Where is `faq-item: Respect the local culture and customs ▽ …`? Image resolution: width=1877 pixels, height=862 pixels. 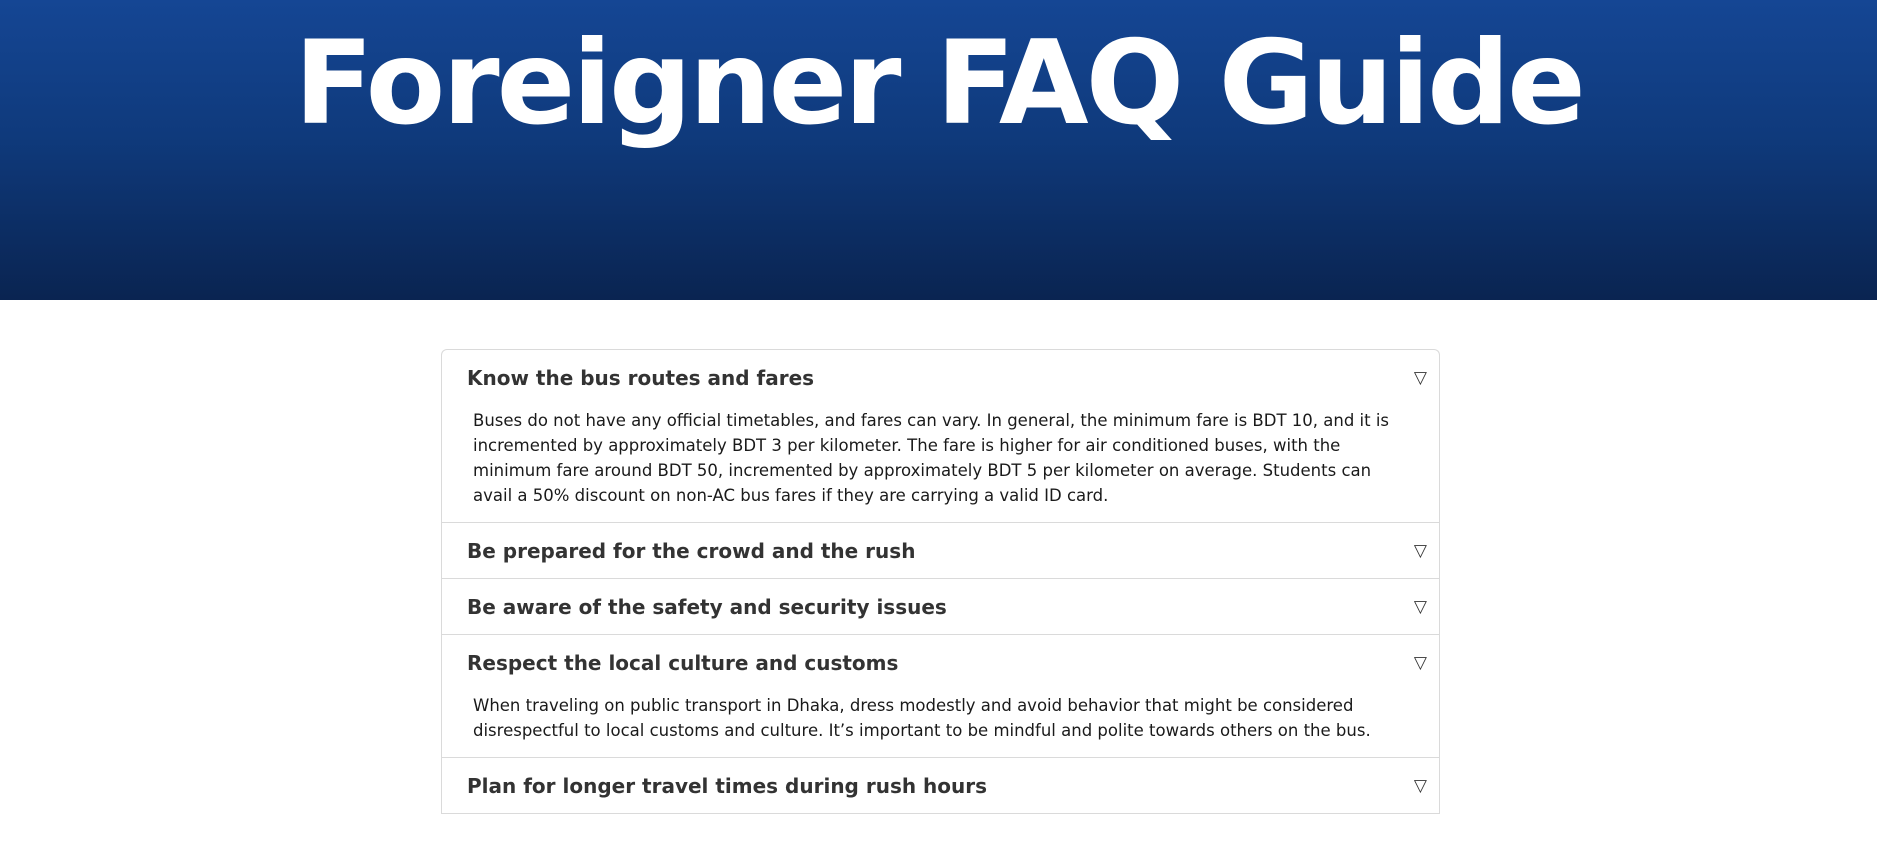
faq-item: Respect the local culture and customs ▽ … is located at coordinates (940, 696).